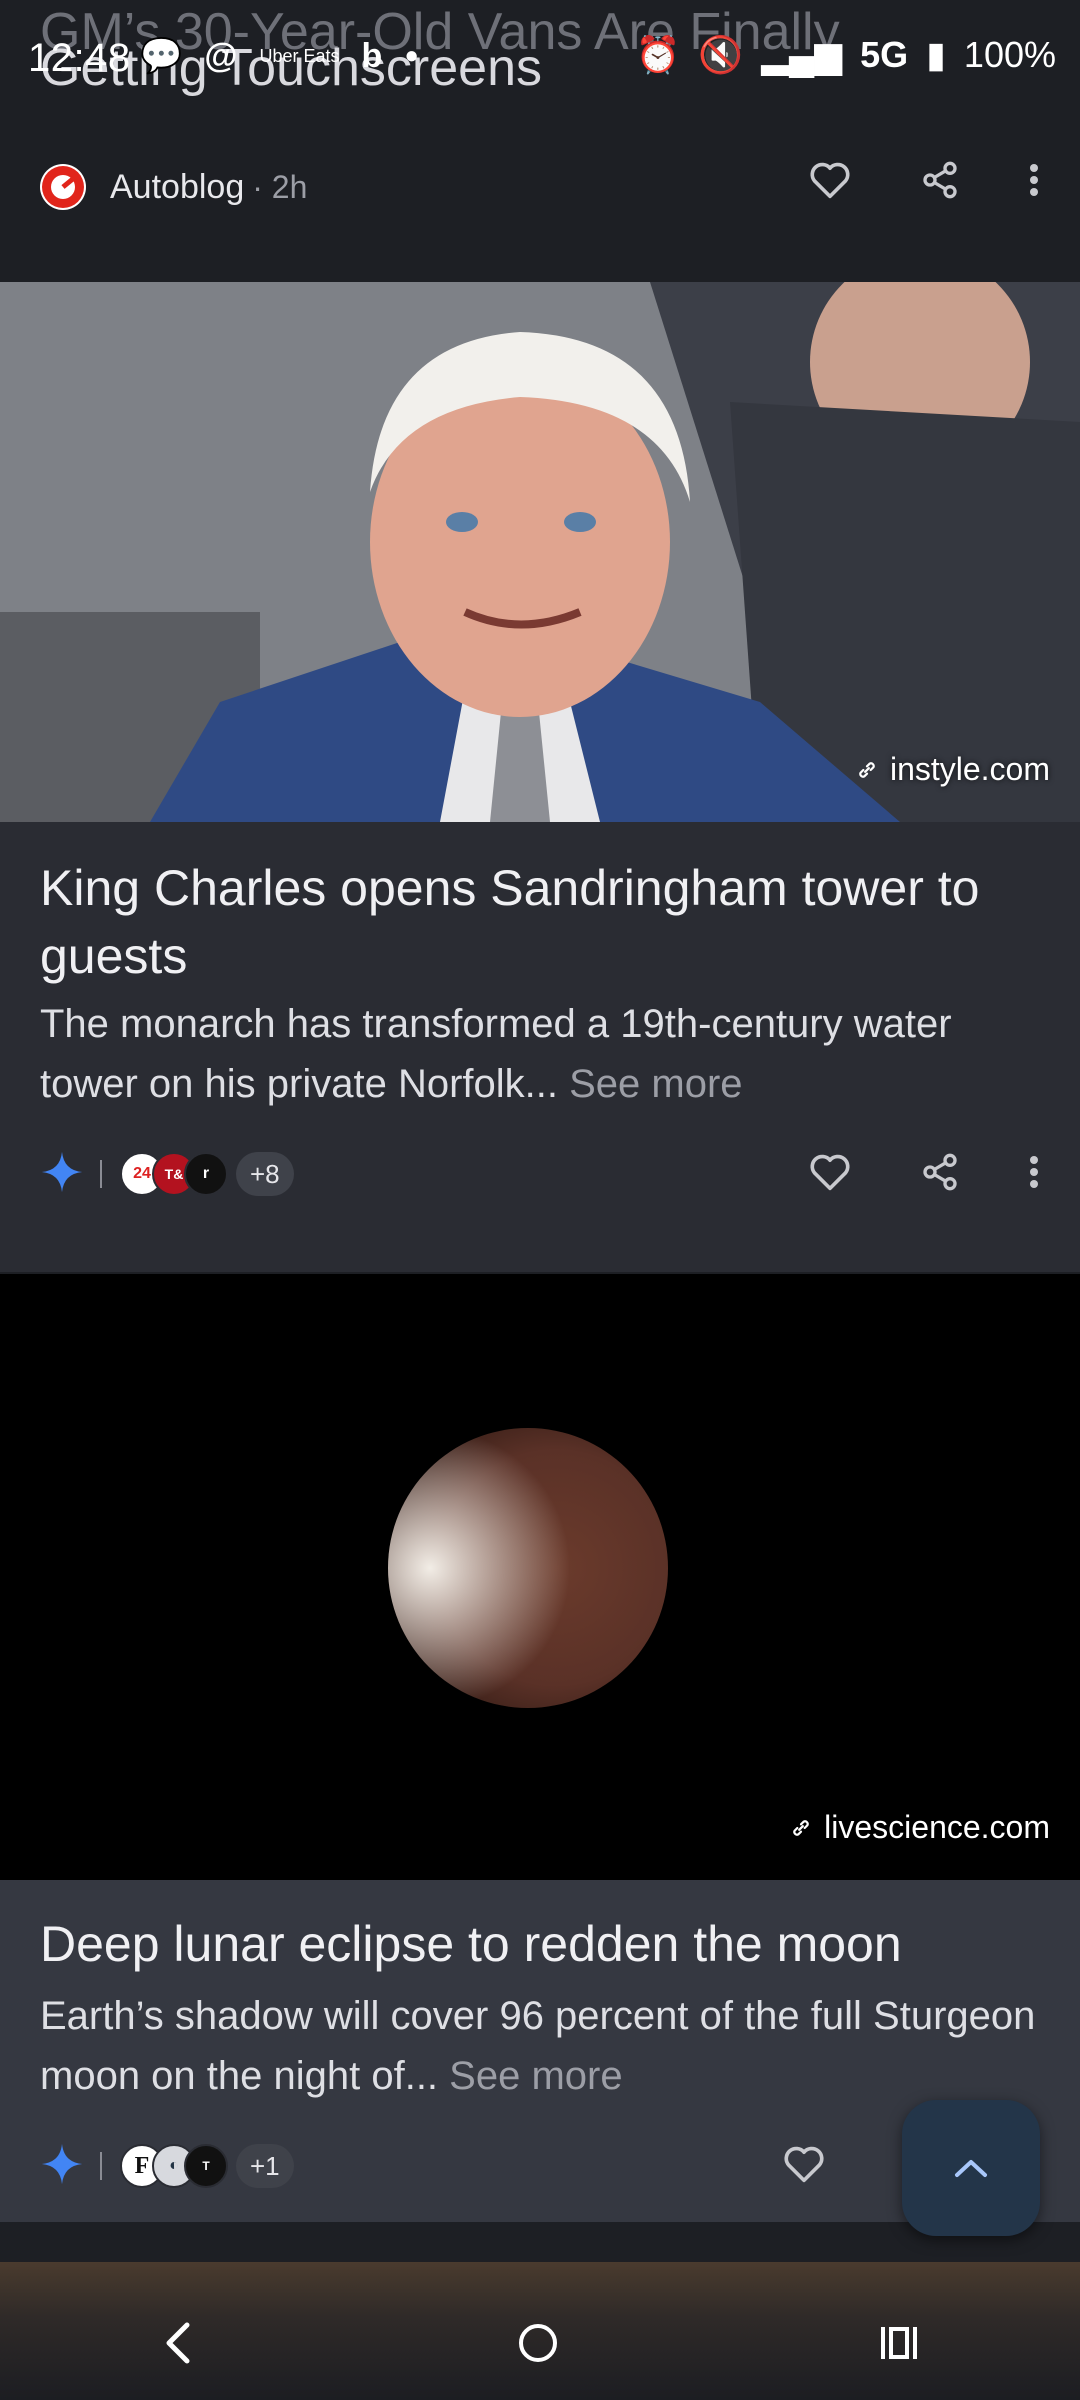 This screenshot has width=1080, height=2400. Describe the element at coordinates (540, 1944) in the screenshot. I see `article-title: Deep lunar eclipse to redden the moon` at that location.